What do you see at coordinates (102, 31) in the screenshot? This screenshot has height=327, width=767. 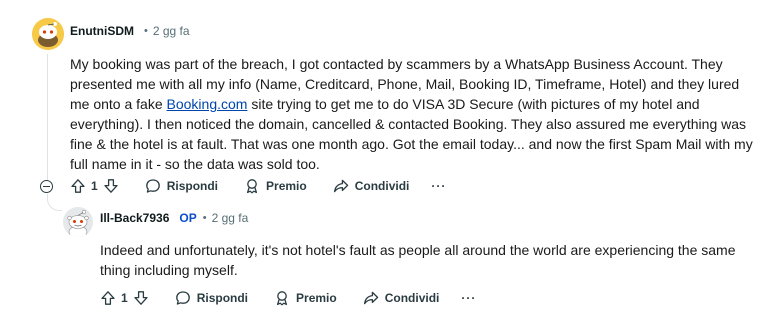 I see `author-name: EnutniSDM` at bounding box center [102, 31].